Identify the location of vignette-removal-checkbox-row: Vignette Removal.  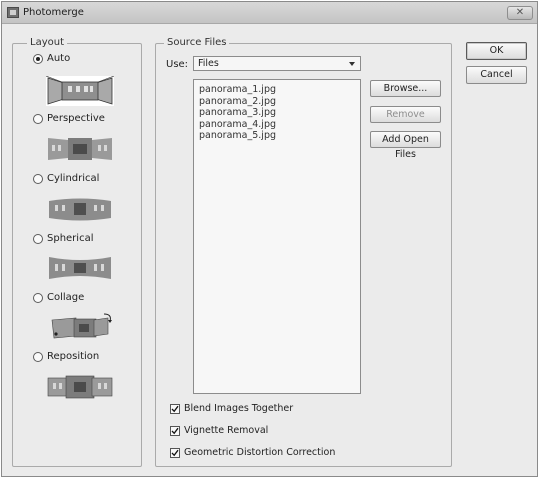
(219, 430).